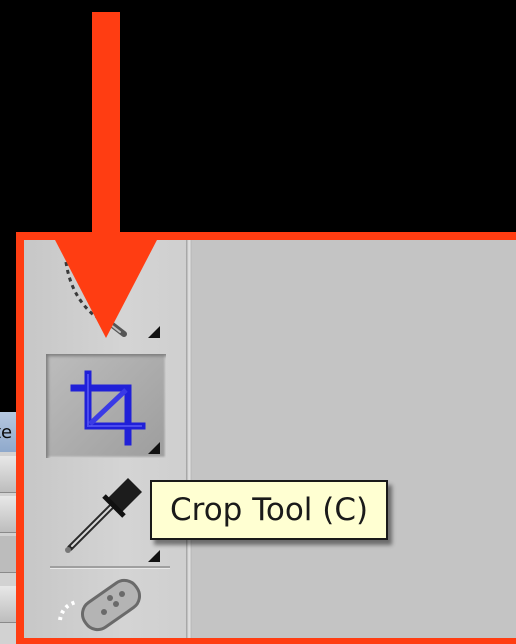 This screenshot has width=516, height=644. What do you see at coordinates (106, 516) in the screenshot?
I see `eyedropper-tool-button` at bounding box center [106, 516].